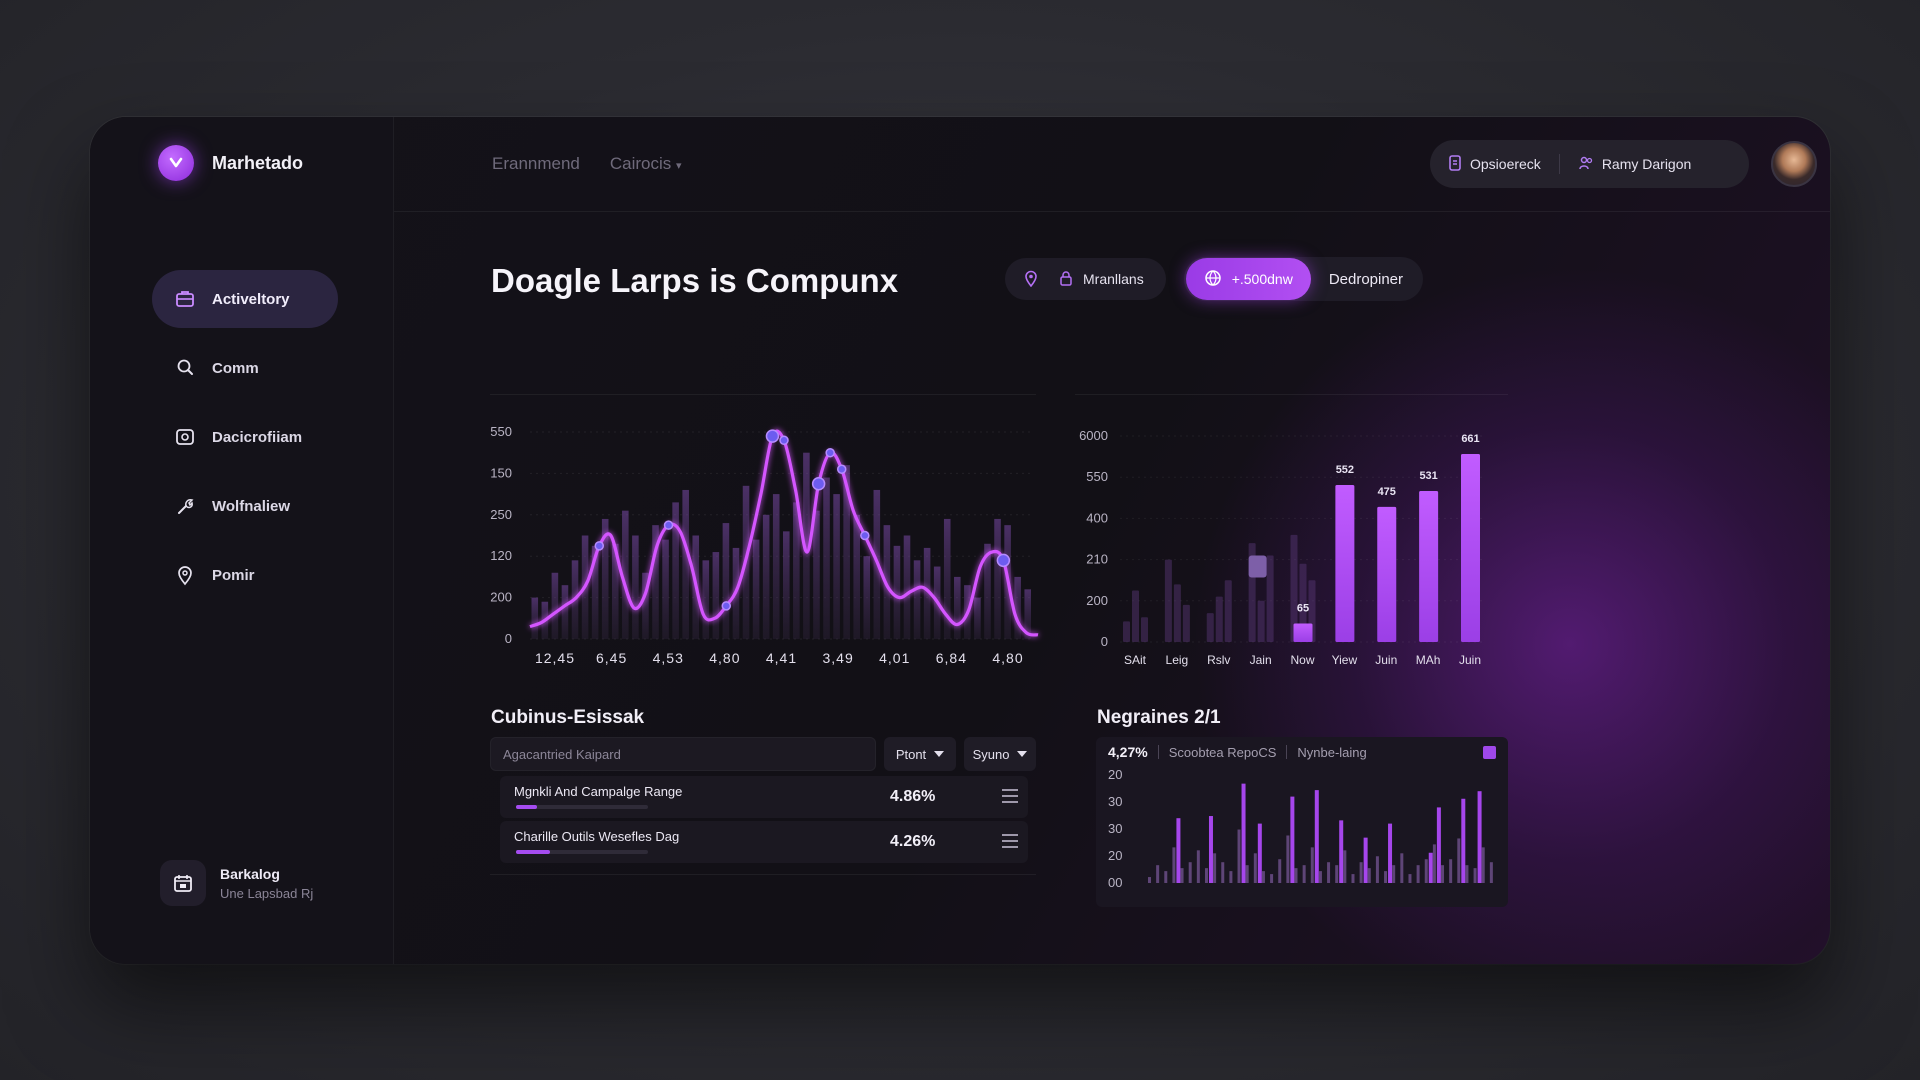 Image resolution: width=1920 pixels, height=1080 pixels. Describe the element at coordinates (646, 164) in the screenshot. I see `top-nav-link-2: Cairocis ▾` at that location.